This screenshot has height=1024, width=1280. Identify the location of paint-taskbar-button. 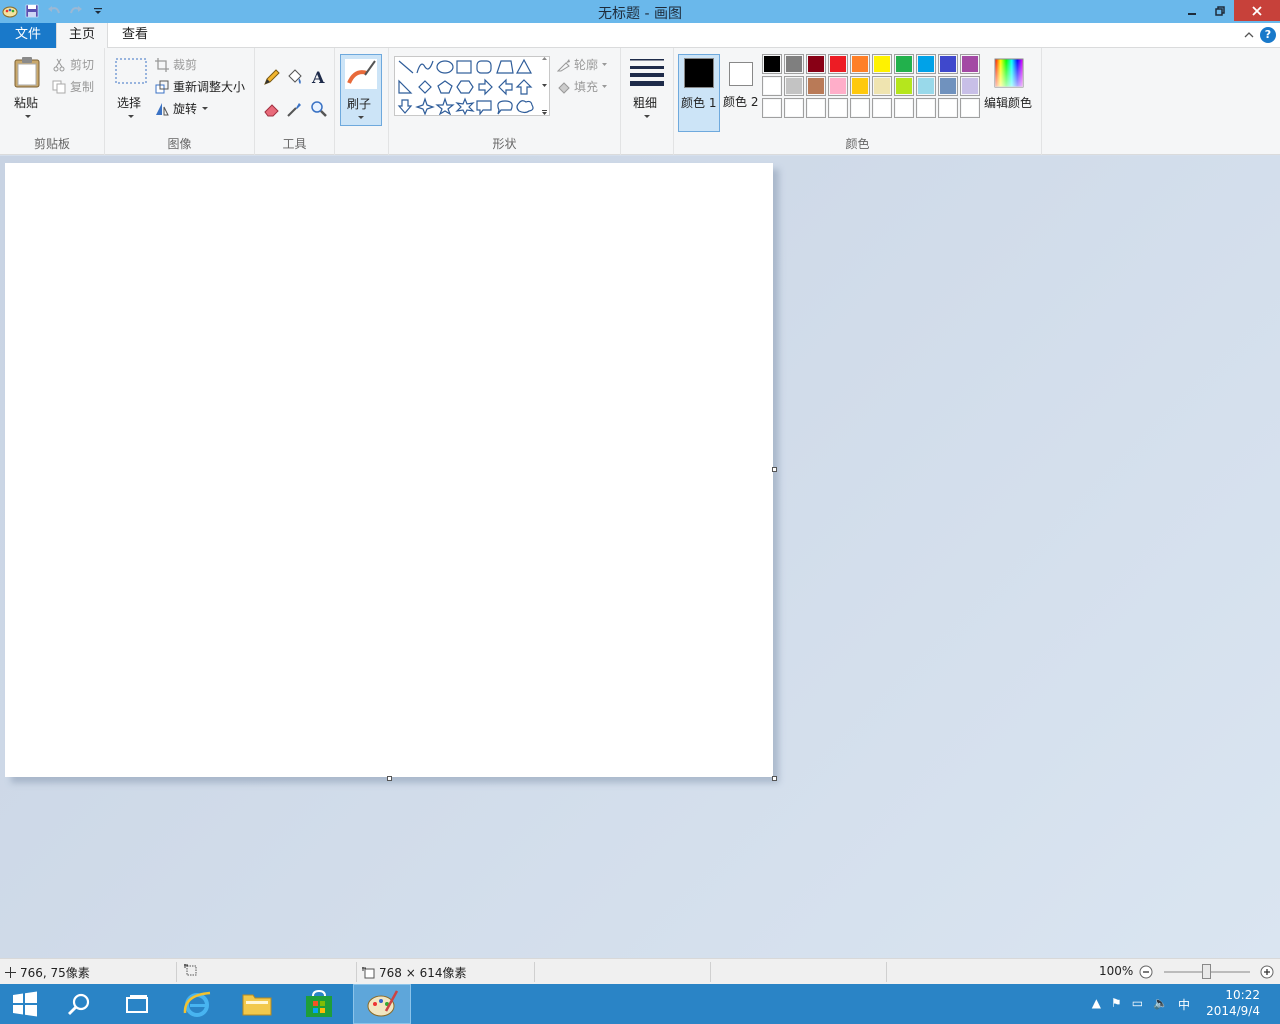
(382, 1004).